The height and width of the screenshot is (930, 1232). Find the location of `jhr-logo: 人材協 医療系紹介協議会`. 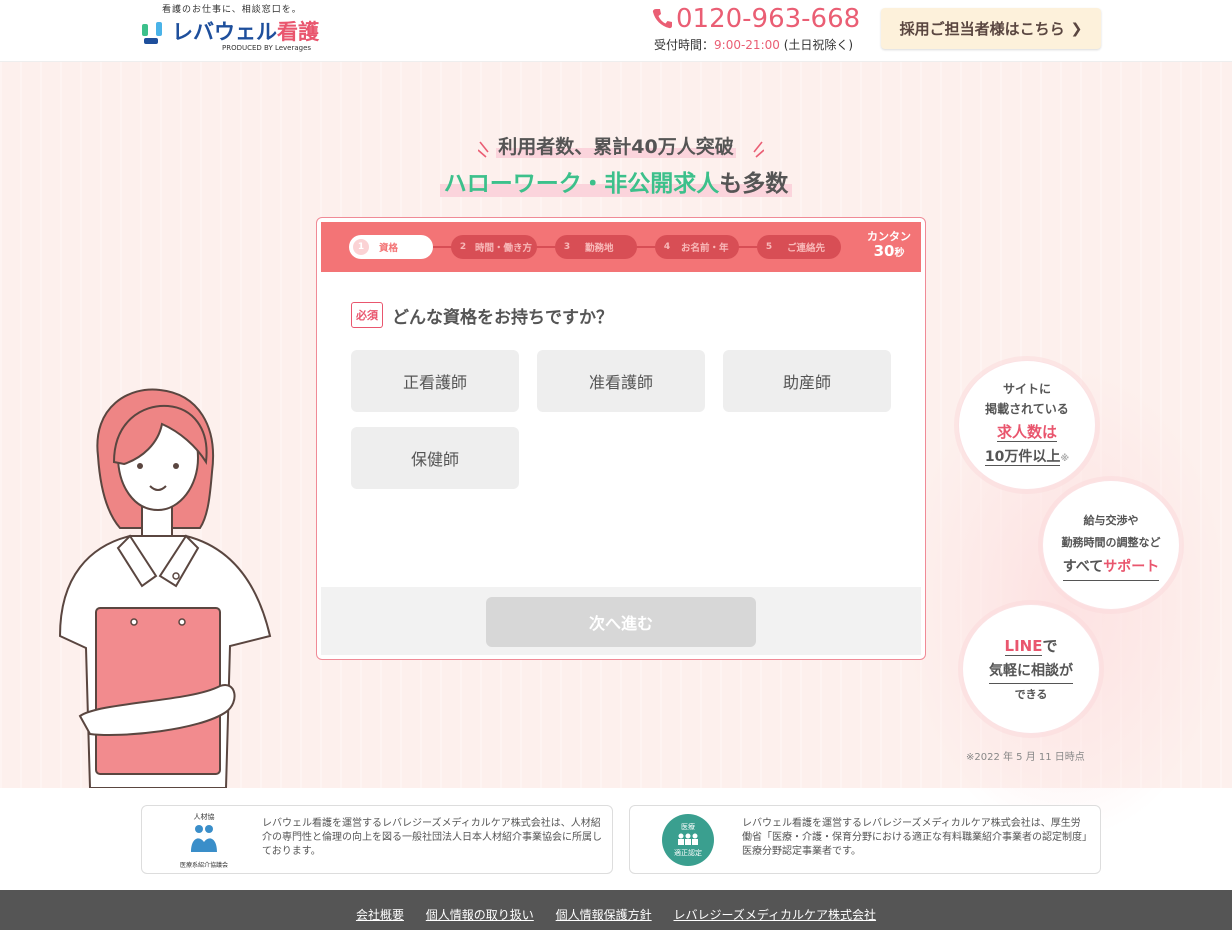

jhr-logo: 人材協 医療系紹介協議会 is located at coordinates (203, 841).